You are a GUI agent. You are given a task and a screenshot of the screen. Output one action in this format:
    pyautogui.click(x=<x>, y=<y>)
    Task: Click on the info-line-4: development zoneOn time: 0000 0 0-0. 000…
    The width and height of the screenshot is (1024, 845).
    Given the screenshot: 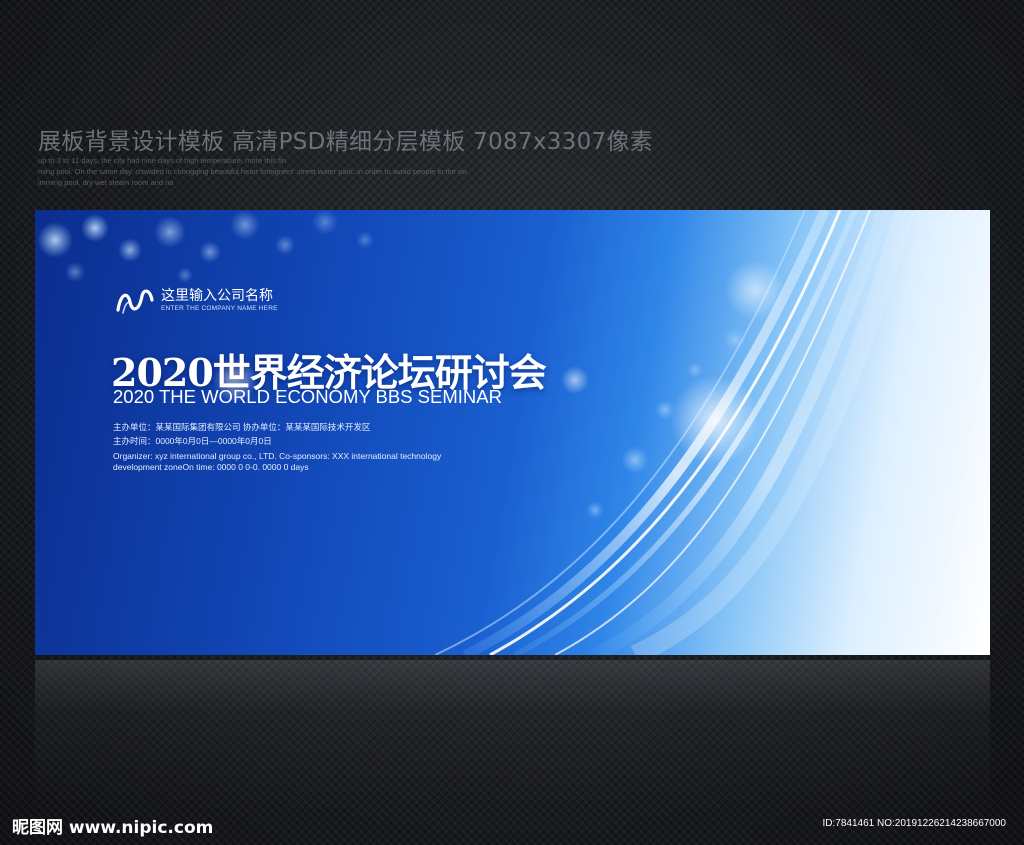 What is the action you would take?
    pyautogui.click(x=211, y=467)
    